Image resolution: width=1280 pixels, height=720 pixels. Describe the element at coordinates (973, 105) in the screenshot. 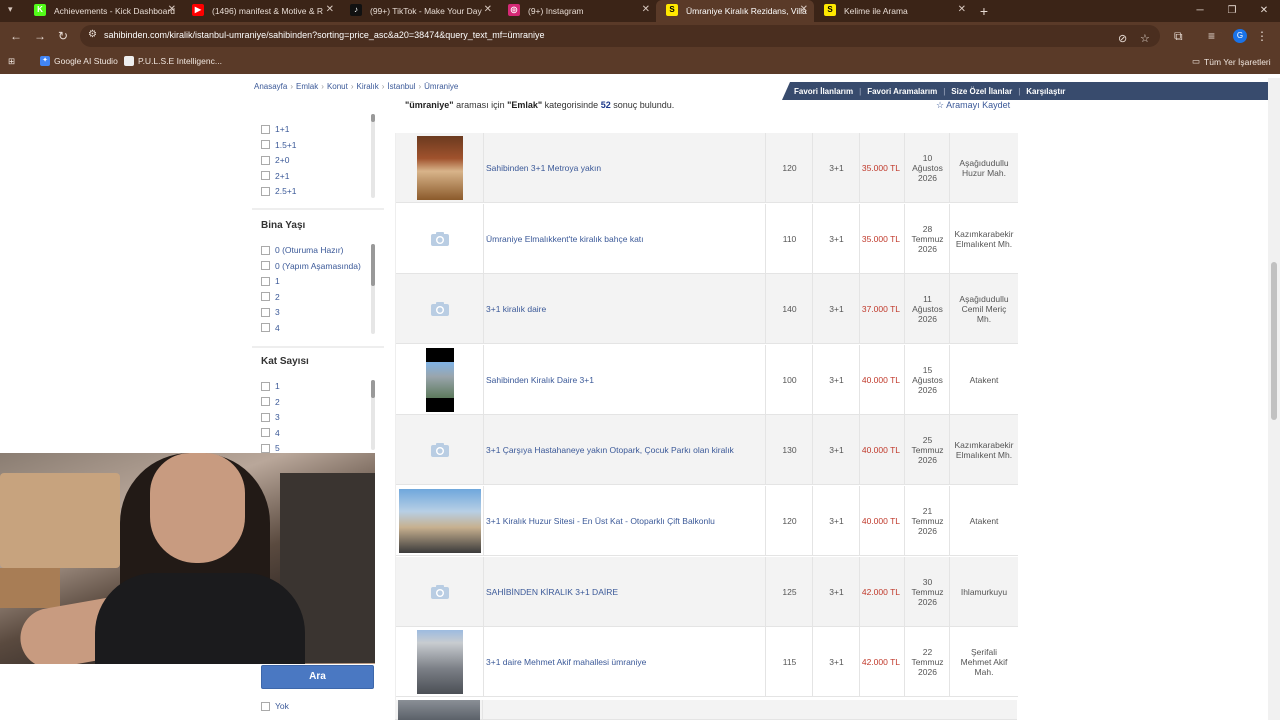

I see `save-search-link: ☆ Aramayı Kaydet` at that location.